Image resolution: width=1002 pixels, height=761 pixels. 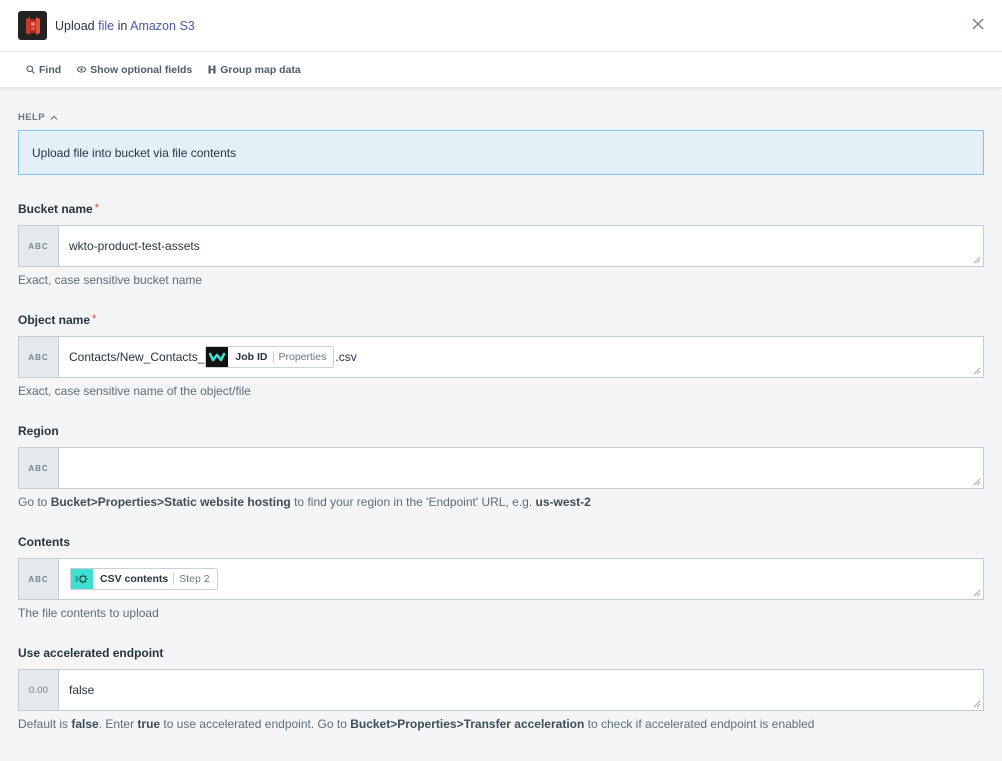 I want to click on hint-text: Go to, so click(x=34, y=502).